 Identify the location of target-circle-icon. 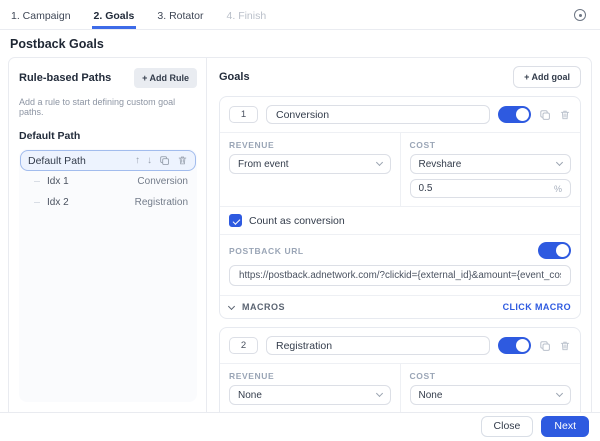
(580, 15).